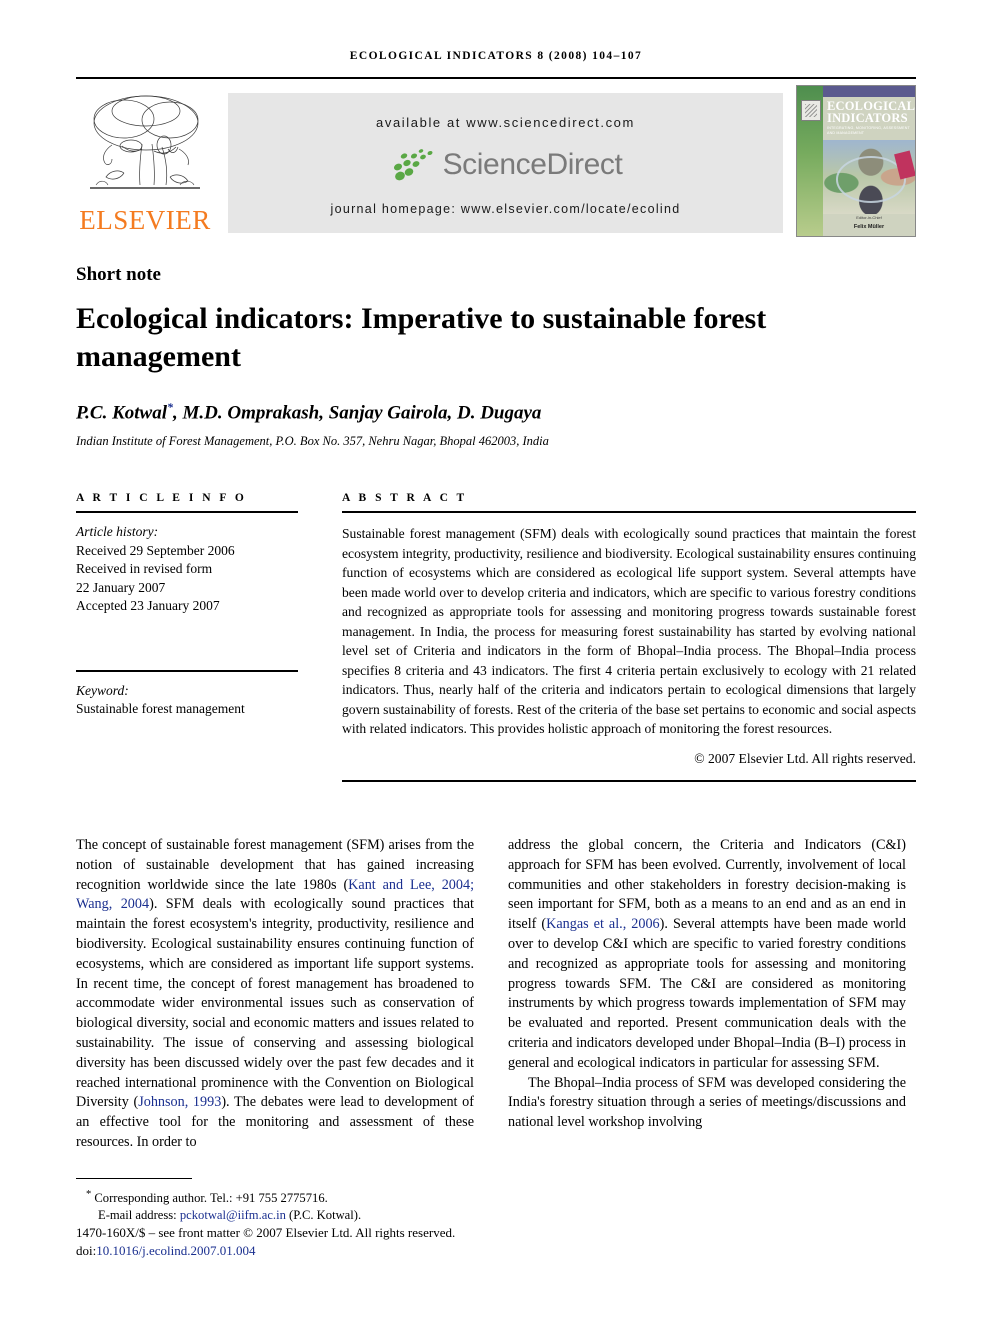 The width and height of the screenshot is (992, 1323). What do you see at coordinates (629, 780) in the screenshot?
I see `abstract-bottom-divider` at bounding box center [629, 780].